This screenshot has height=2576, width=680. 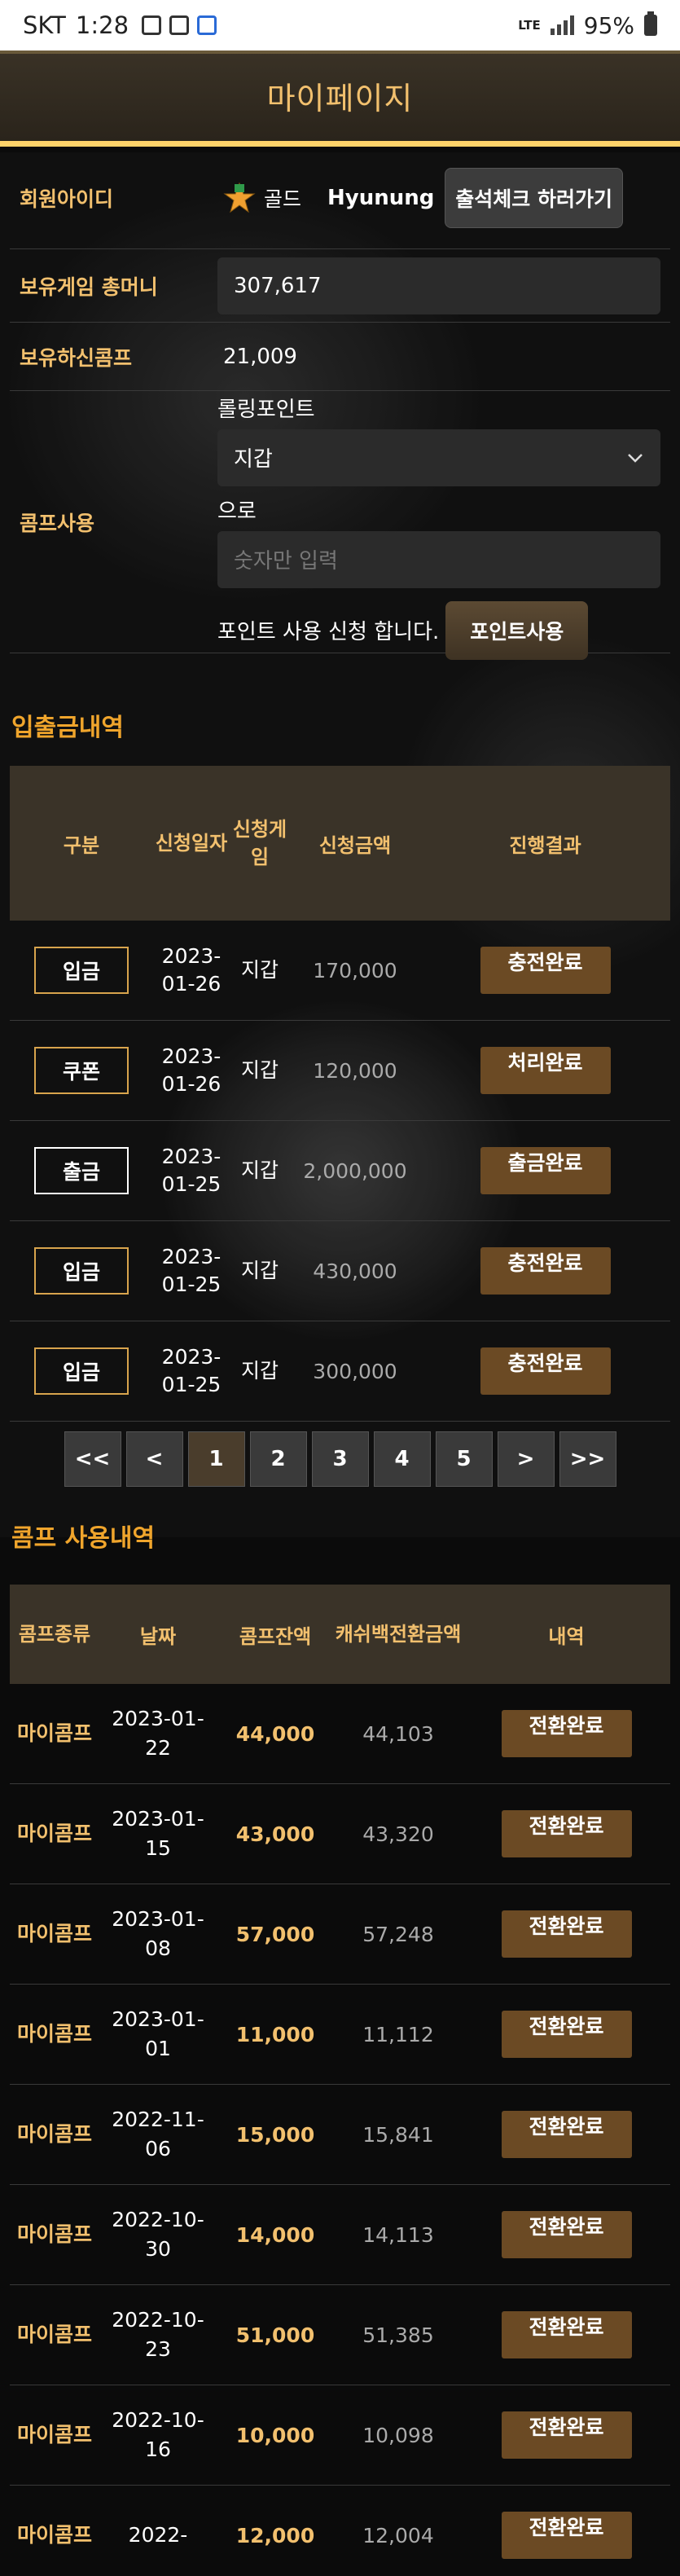 I want to click on header-amount: 신청금액, so click(x=355, y=845).